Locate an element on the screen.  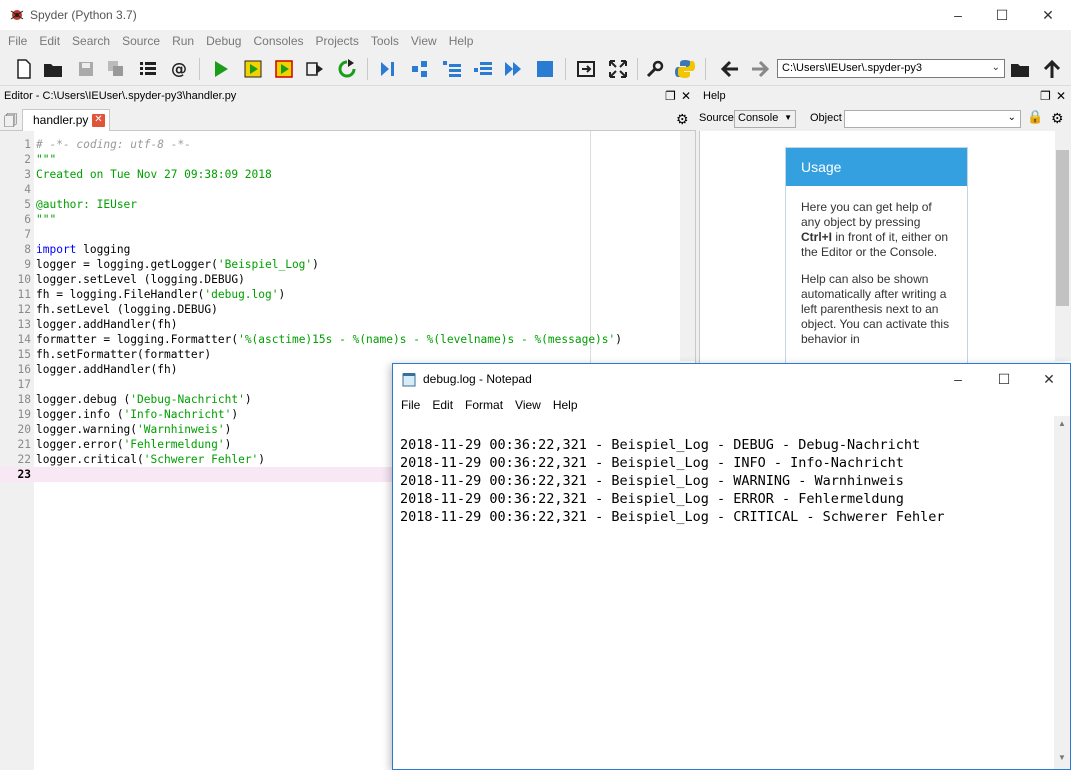
save-all-icon is located at coordinates (116, 69).